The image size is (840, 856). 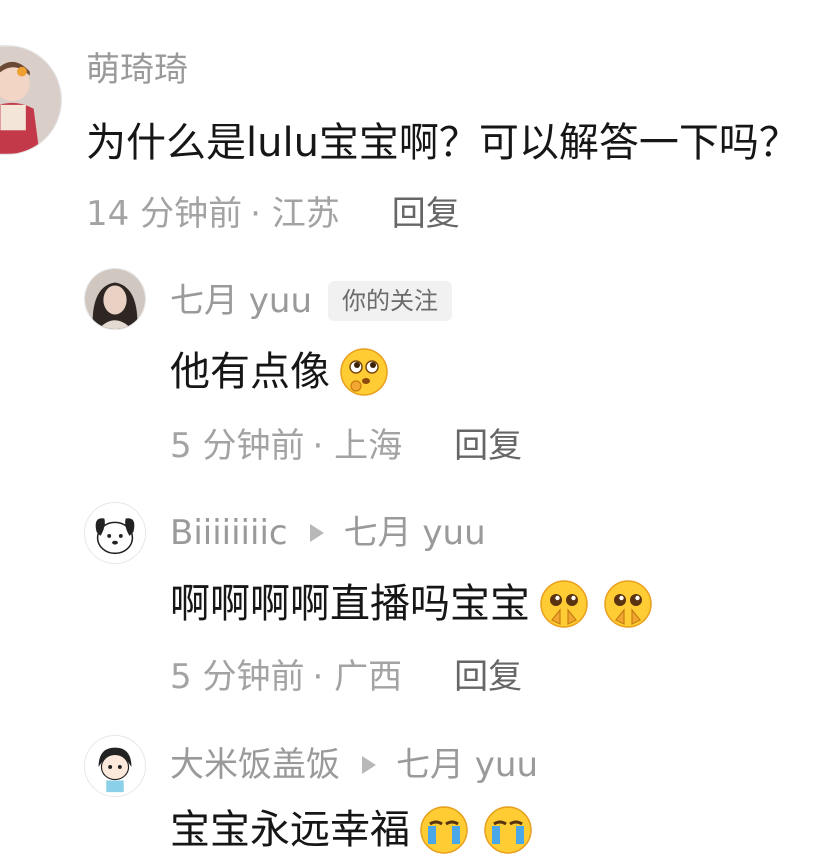 I want to click on cartoon-dog-avatar-icon, so click(x=115, y=533).